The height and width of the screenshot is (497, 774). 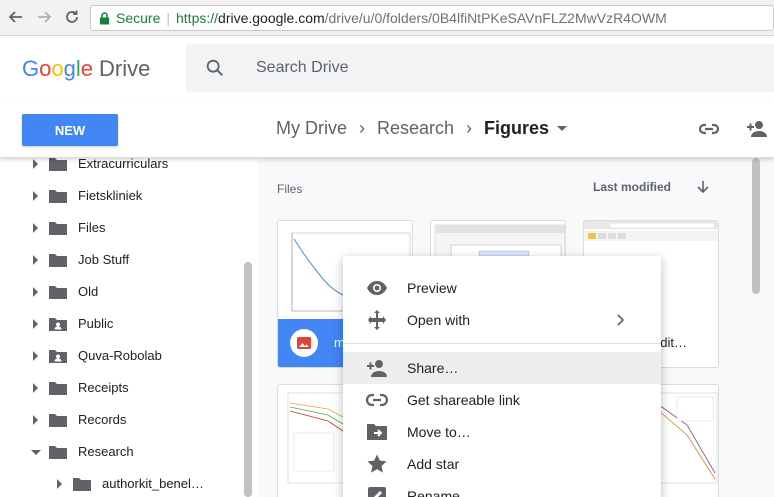 I want to click on sidebar-item-label: Old, so click(x=88, y=291).